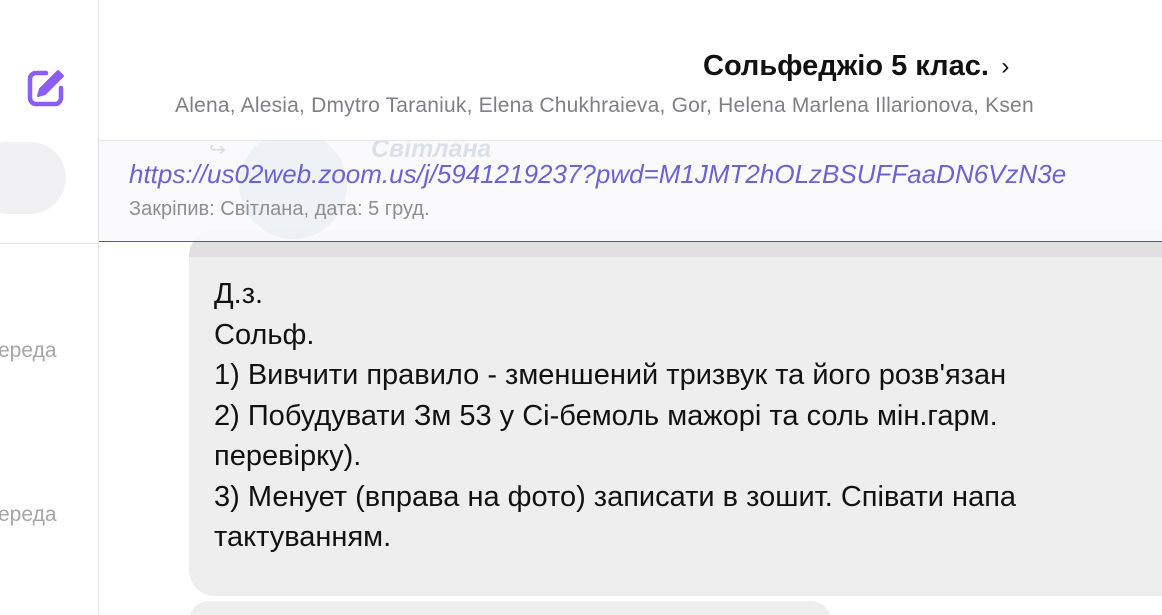 Image resolution: width=1162 pixels, height=615 pixels. I want to click on chat-title: Сольфеджіо 5 клас., so click(846, 66).